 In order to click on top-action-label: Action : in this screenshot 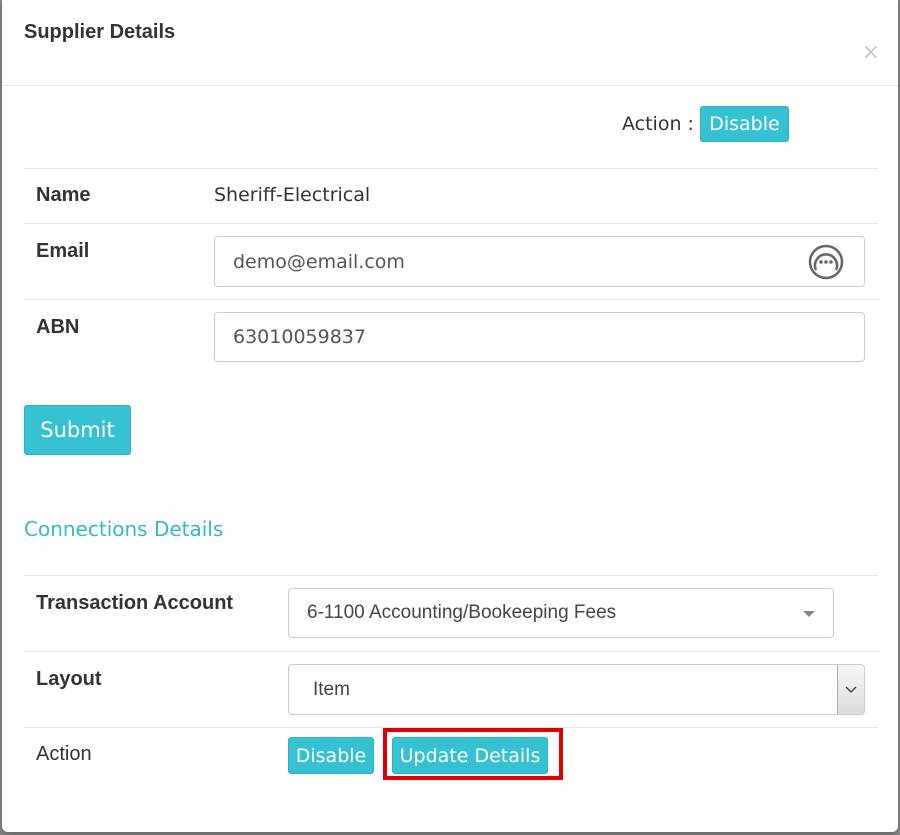, I will do `click(658, 123)`.